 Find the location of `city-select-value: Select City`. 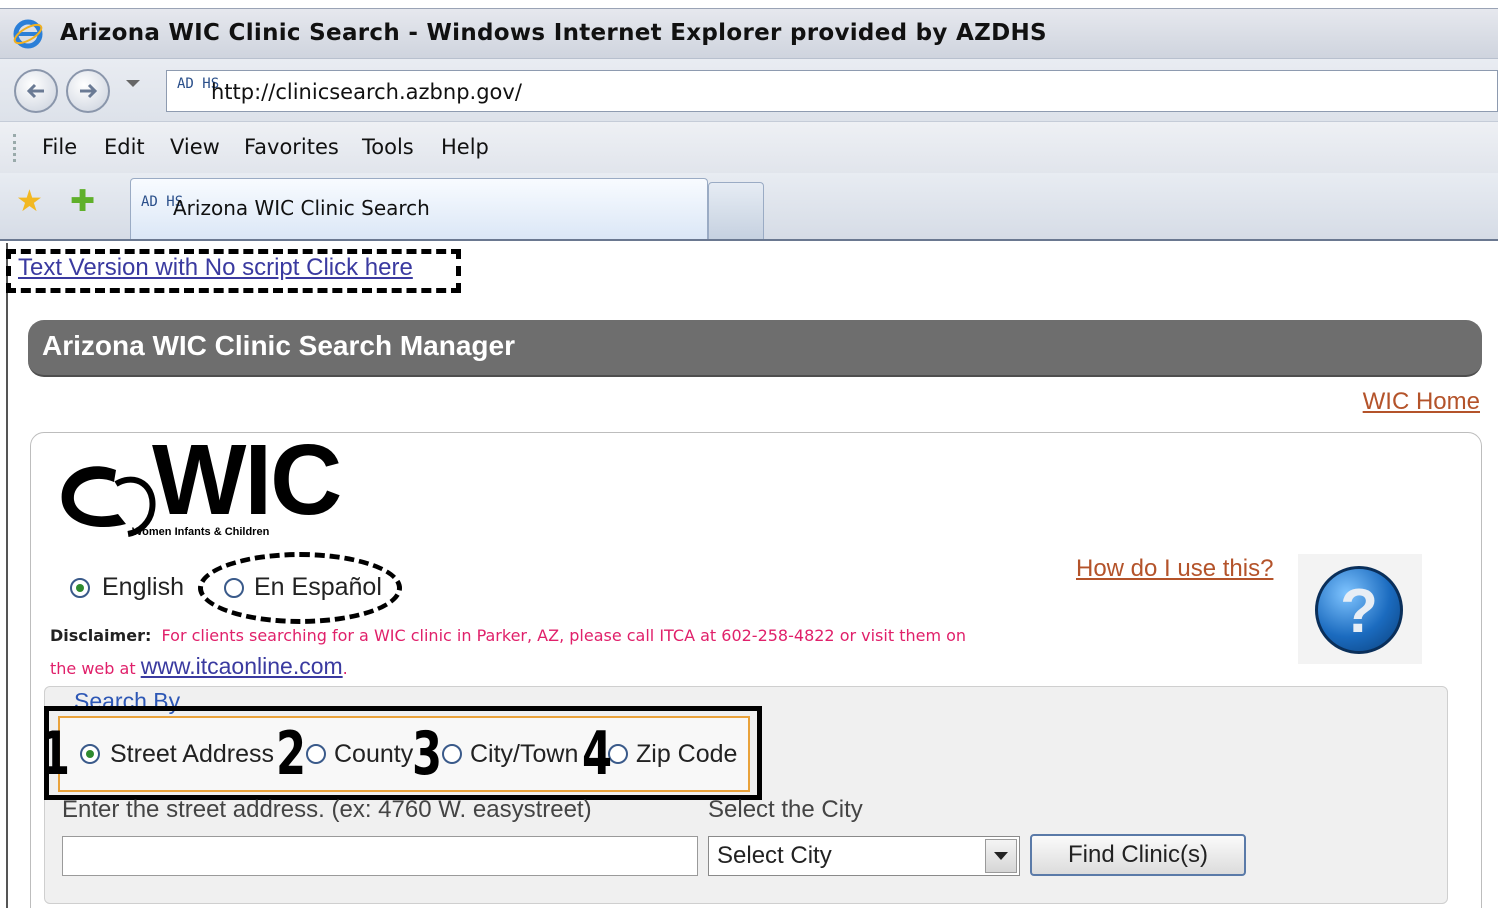

city-select-value: Select City is located at coordinates (774, 855).